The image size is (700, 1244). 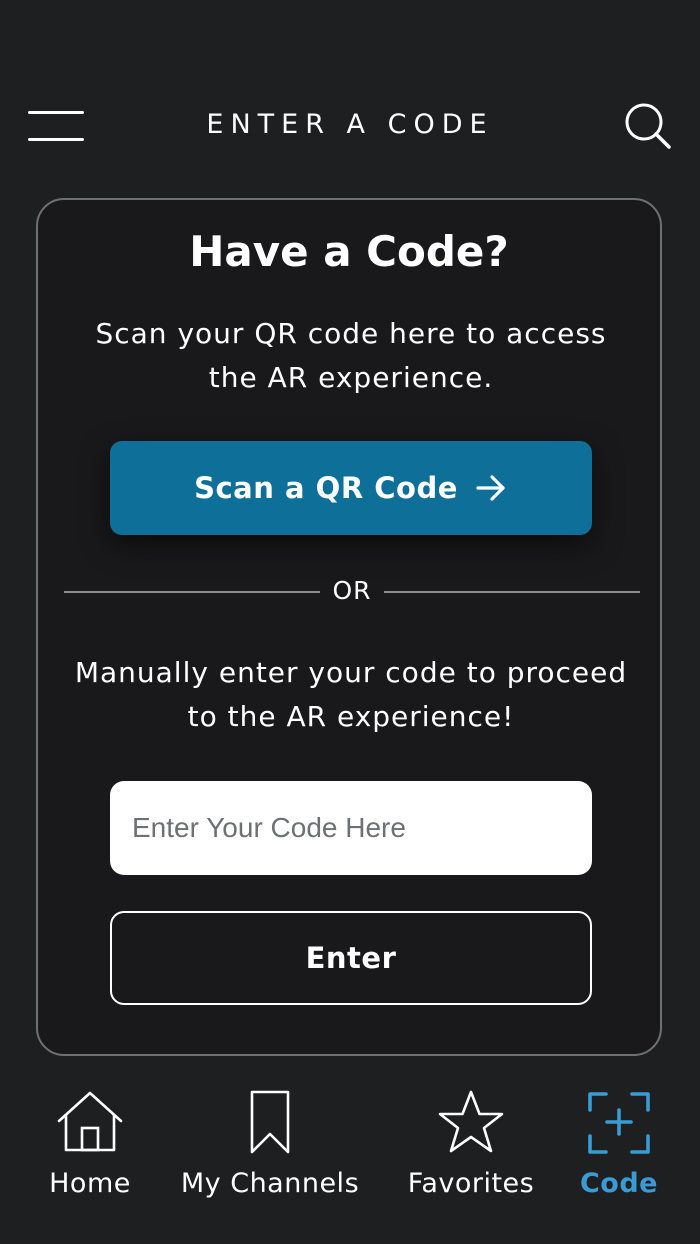 I want to click on tab-my-channels: My Channels, so click(x=270, y=1148).